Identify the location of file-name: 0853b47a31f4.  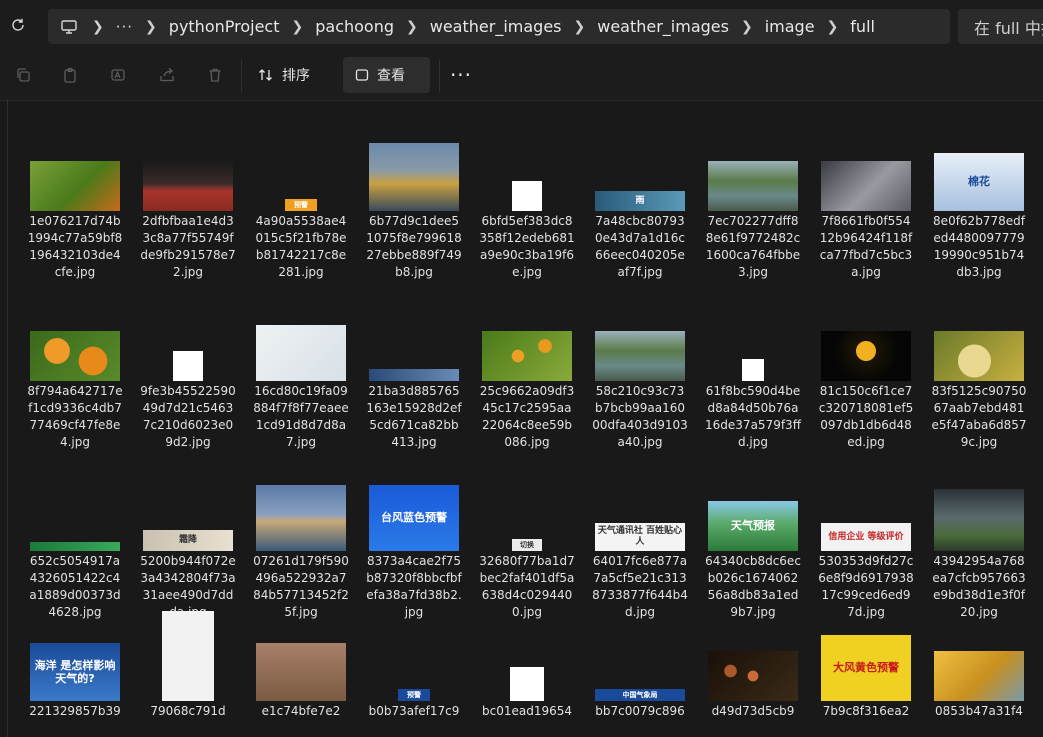
(979, 711).